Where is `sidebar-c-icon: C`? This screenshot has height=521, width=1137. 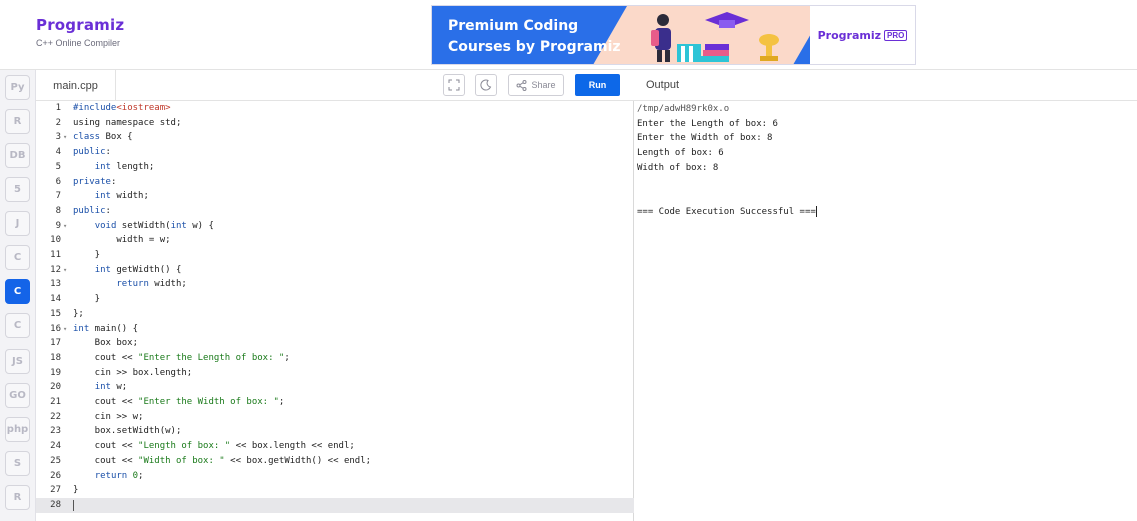 sidebar-c-icon: C is located at coordinates (17, 257).